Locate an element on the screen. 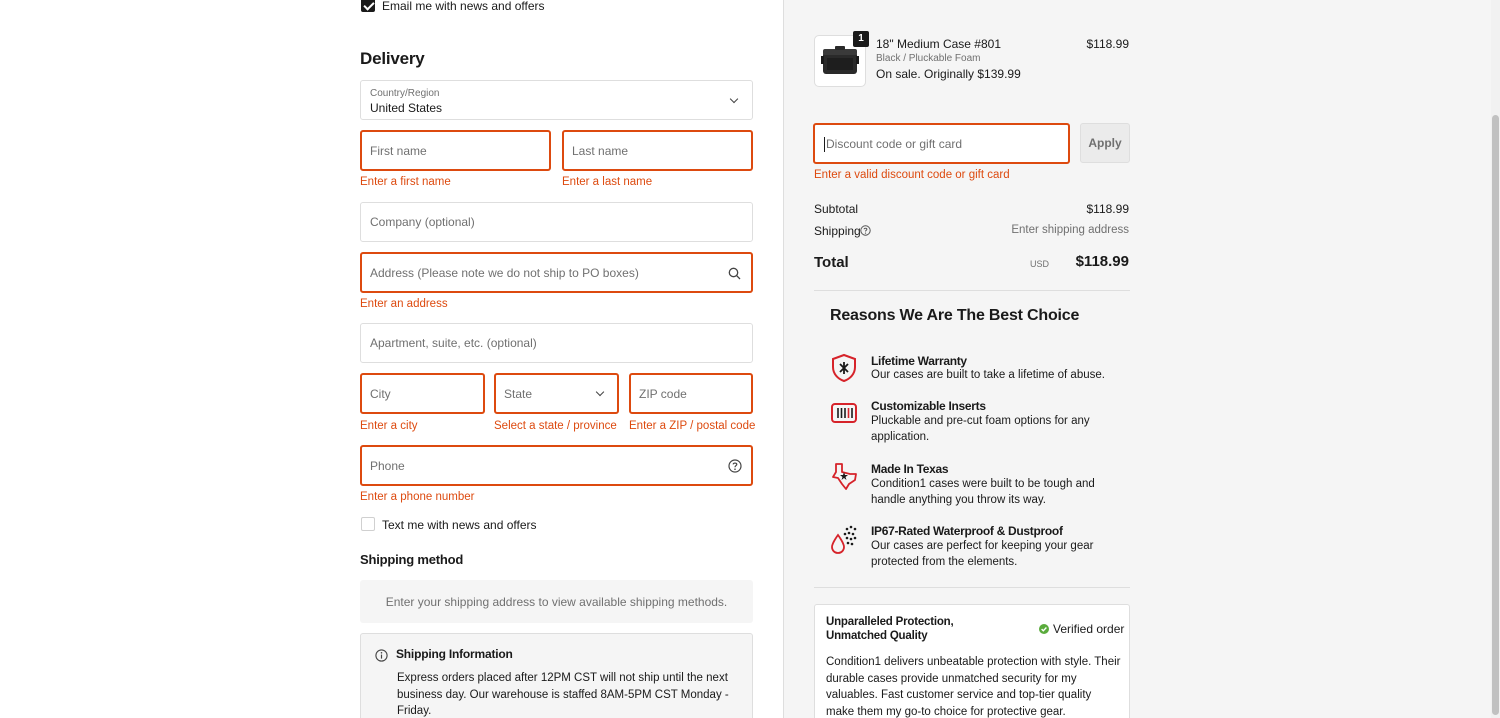 This screenshot has height=718, width=1500. phone-placeholder: Phone is located at coordinates (387, 465).